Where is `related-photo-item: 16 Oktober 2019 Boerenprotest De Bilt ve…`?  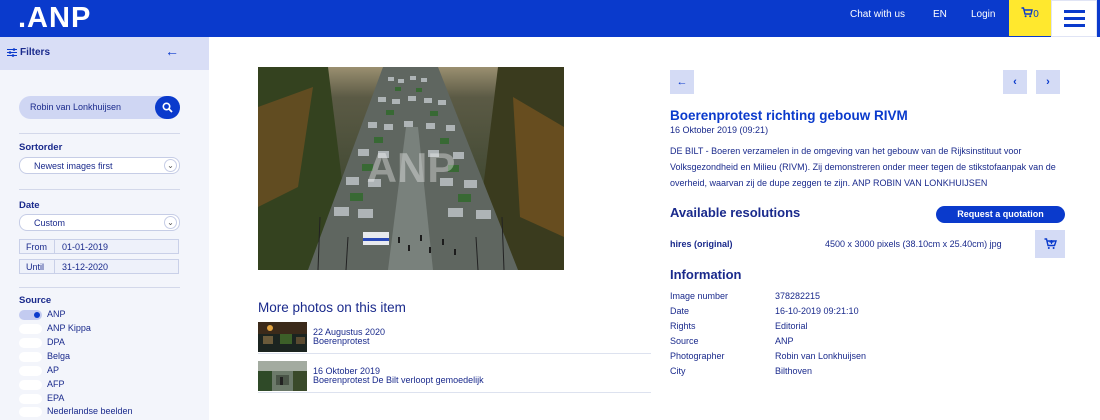 related-photo-item: 16 Oktober 2019 Boerenprotest De Bilt ve… is located at coordinates (454, 377).